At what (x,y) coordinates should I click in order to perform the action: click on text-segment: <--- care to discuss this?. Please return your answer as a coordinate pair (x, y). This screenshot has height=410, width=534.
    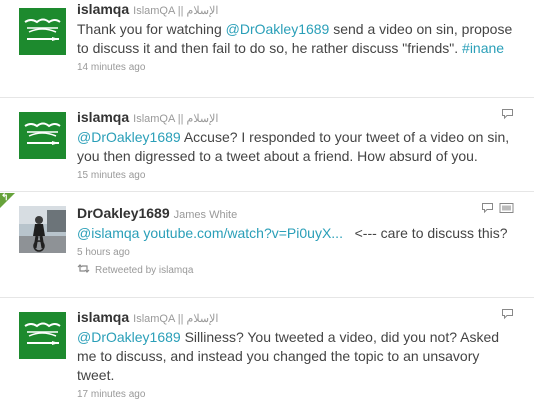
    Looking at the image, I should click on (425, 233).